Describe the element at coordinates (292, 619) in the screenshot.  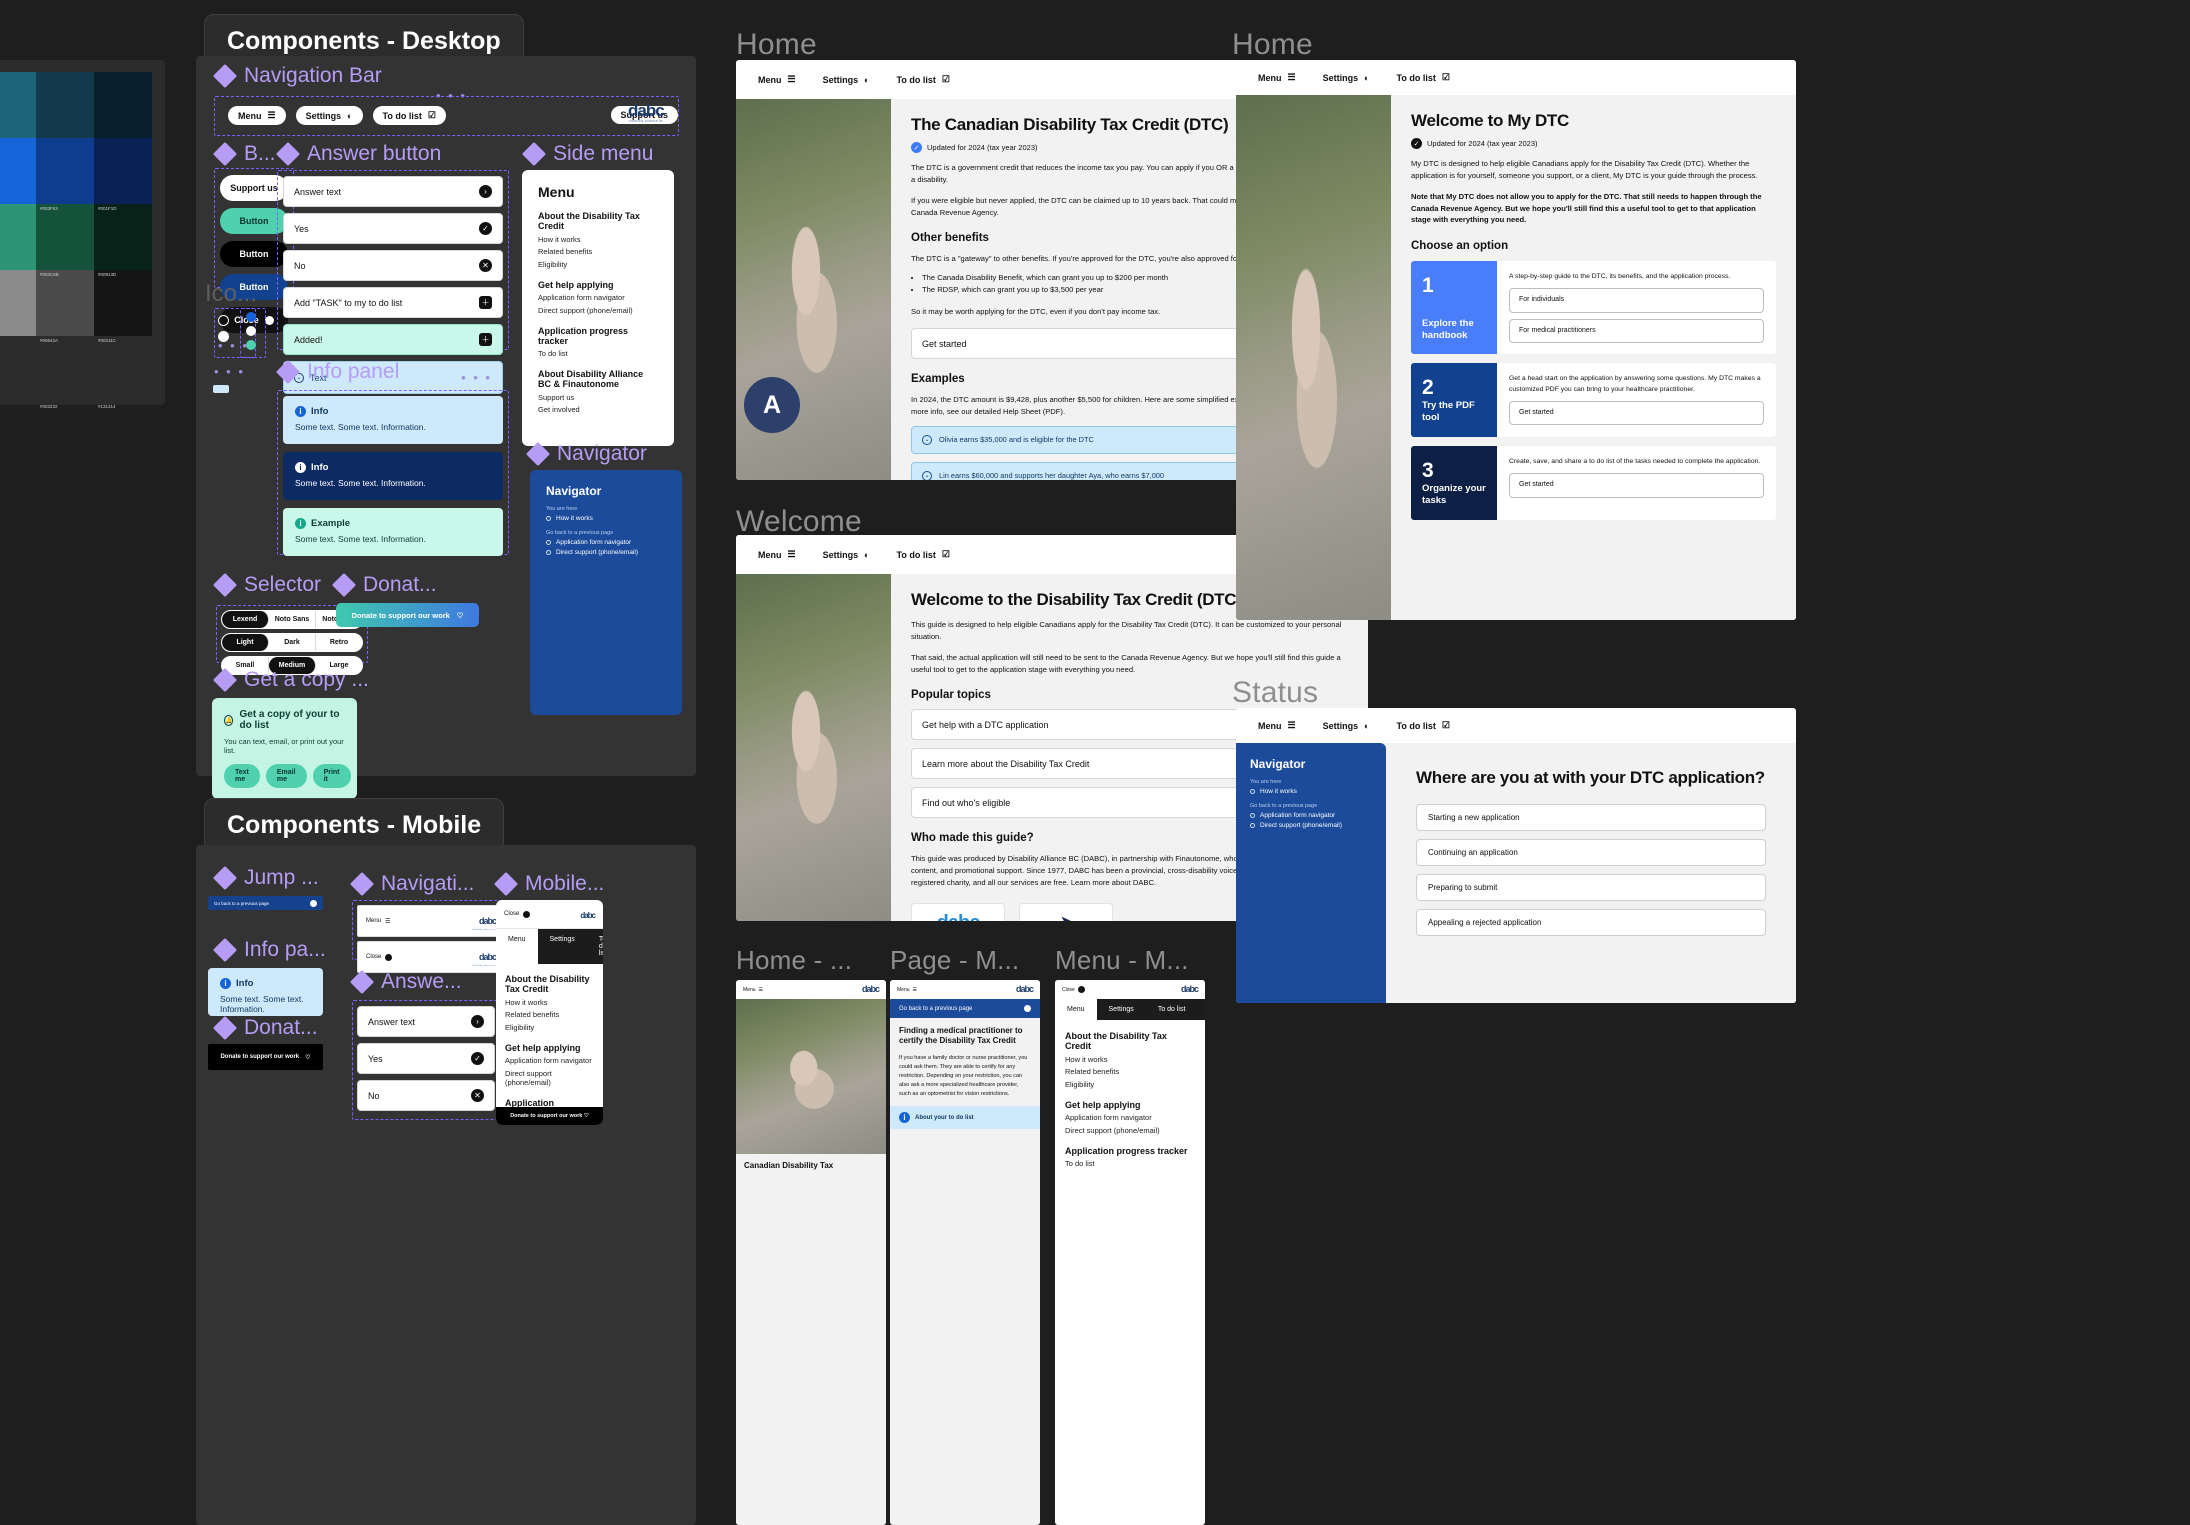
I see `selector-option: Noto Sans` at that location.